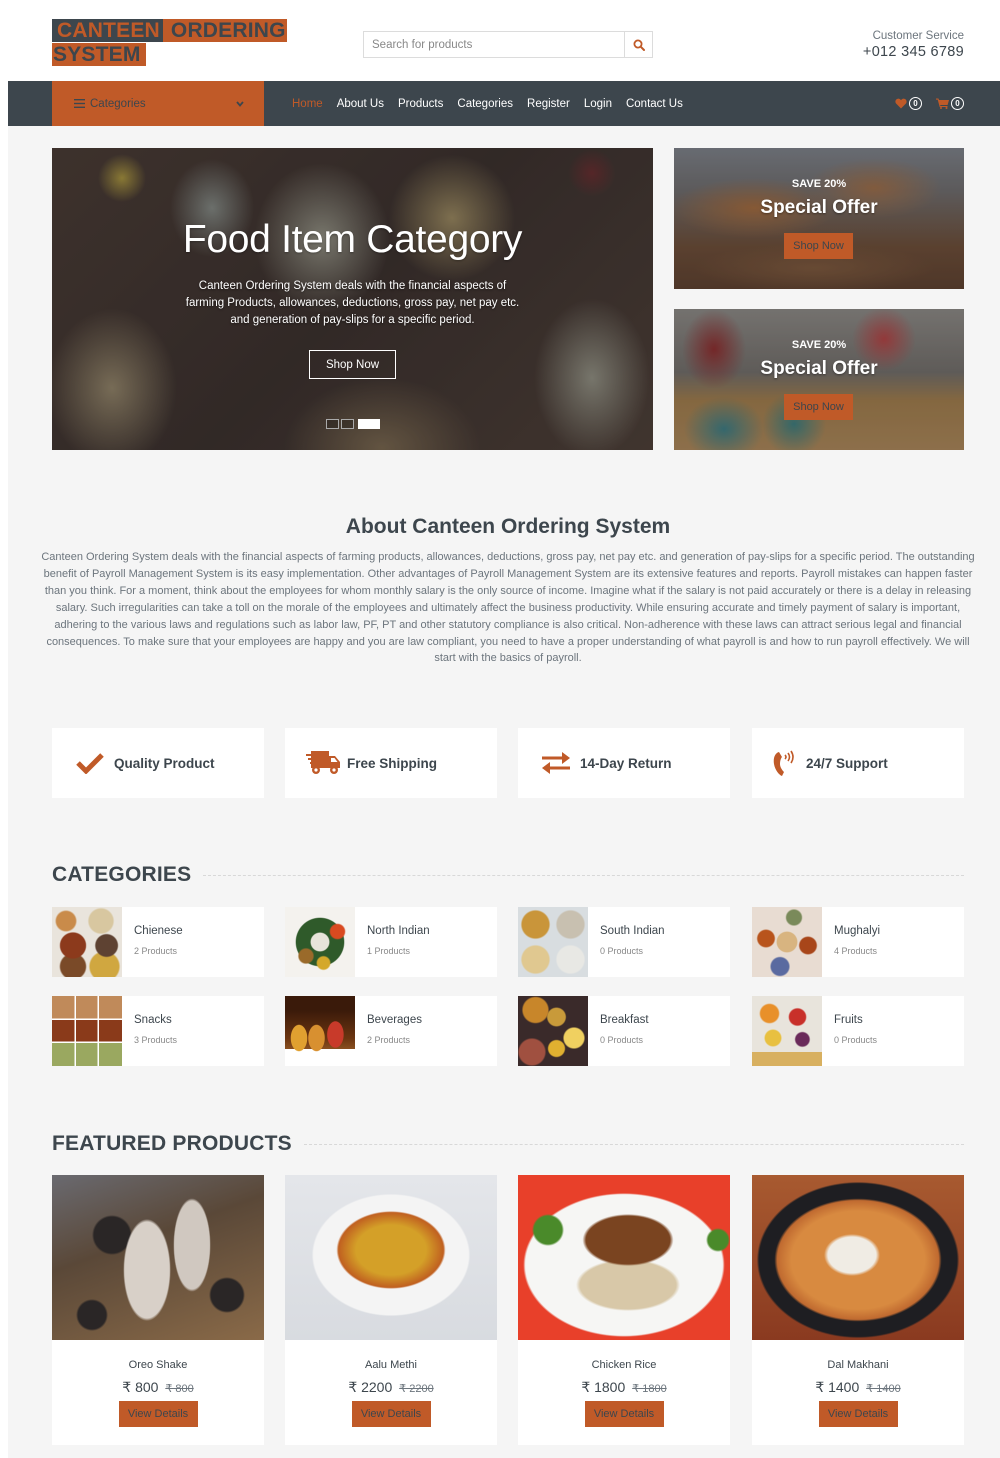 The image size is (1000, 1458). Describe the element at coordinates (391, 942) in the screenshot. I see `category-card: North Indian 1 Products` at that location.